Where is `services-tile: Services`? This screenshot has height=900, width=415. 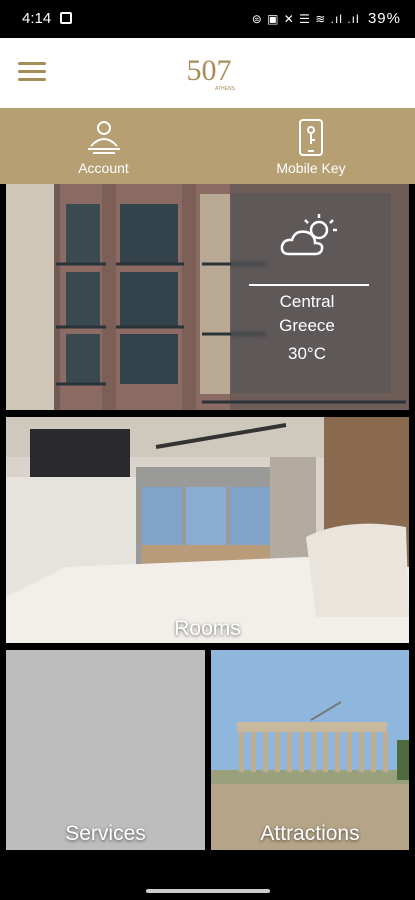 services-tile: Services is located at coordinates (105, 750).